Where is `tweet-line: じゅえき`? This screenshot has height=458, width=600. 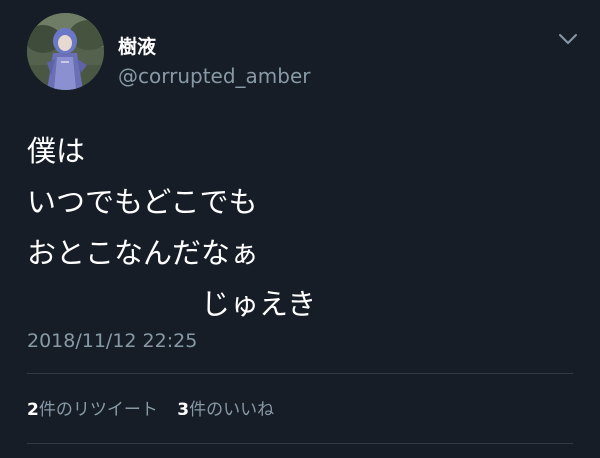
tweet-line: じゅえき is located at coordinates (172, 304).